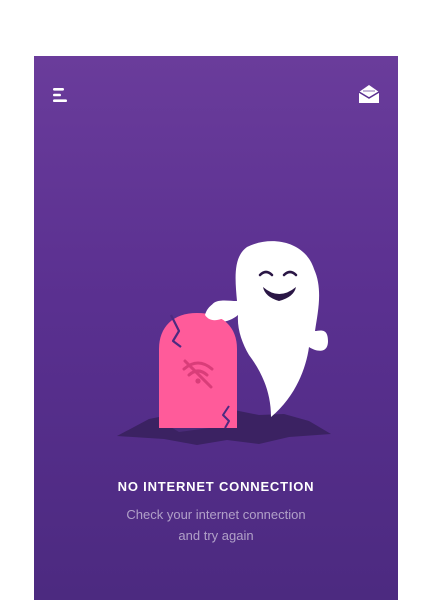 The height and width of the screenshot is (600, 431). I want to click on menu-button, so click(61, 95).